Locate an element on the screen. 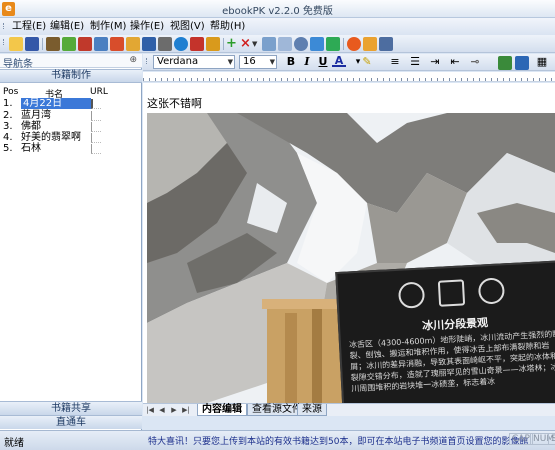 This screenshot has width=555, height=450. format-toolbar: Verdana ▼ 16 ▼ B I U A ▾ ✎ ≡ ☰ ⇥ ⇤ ⊸ ▦ is located at coordinates (349, 62).